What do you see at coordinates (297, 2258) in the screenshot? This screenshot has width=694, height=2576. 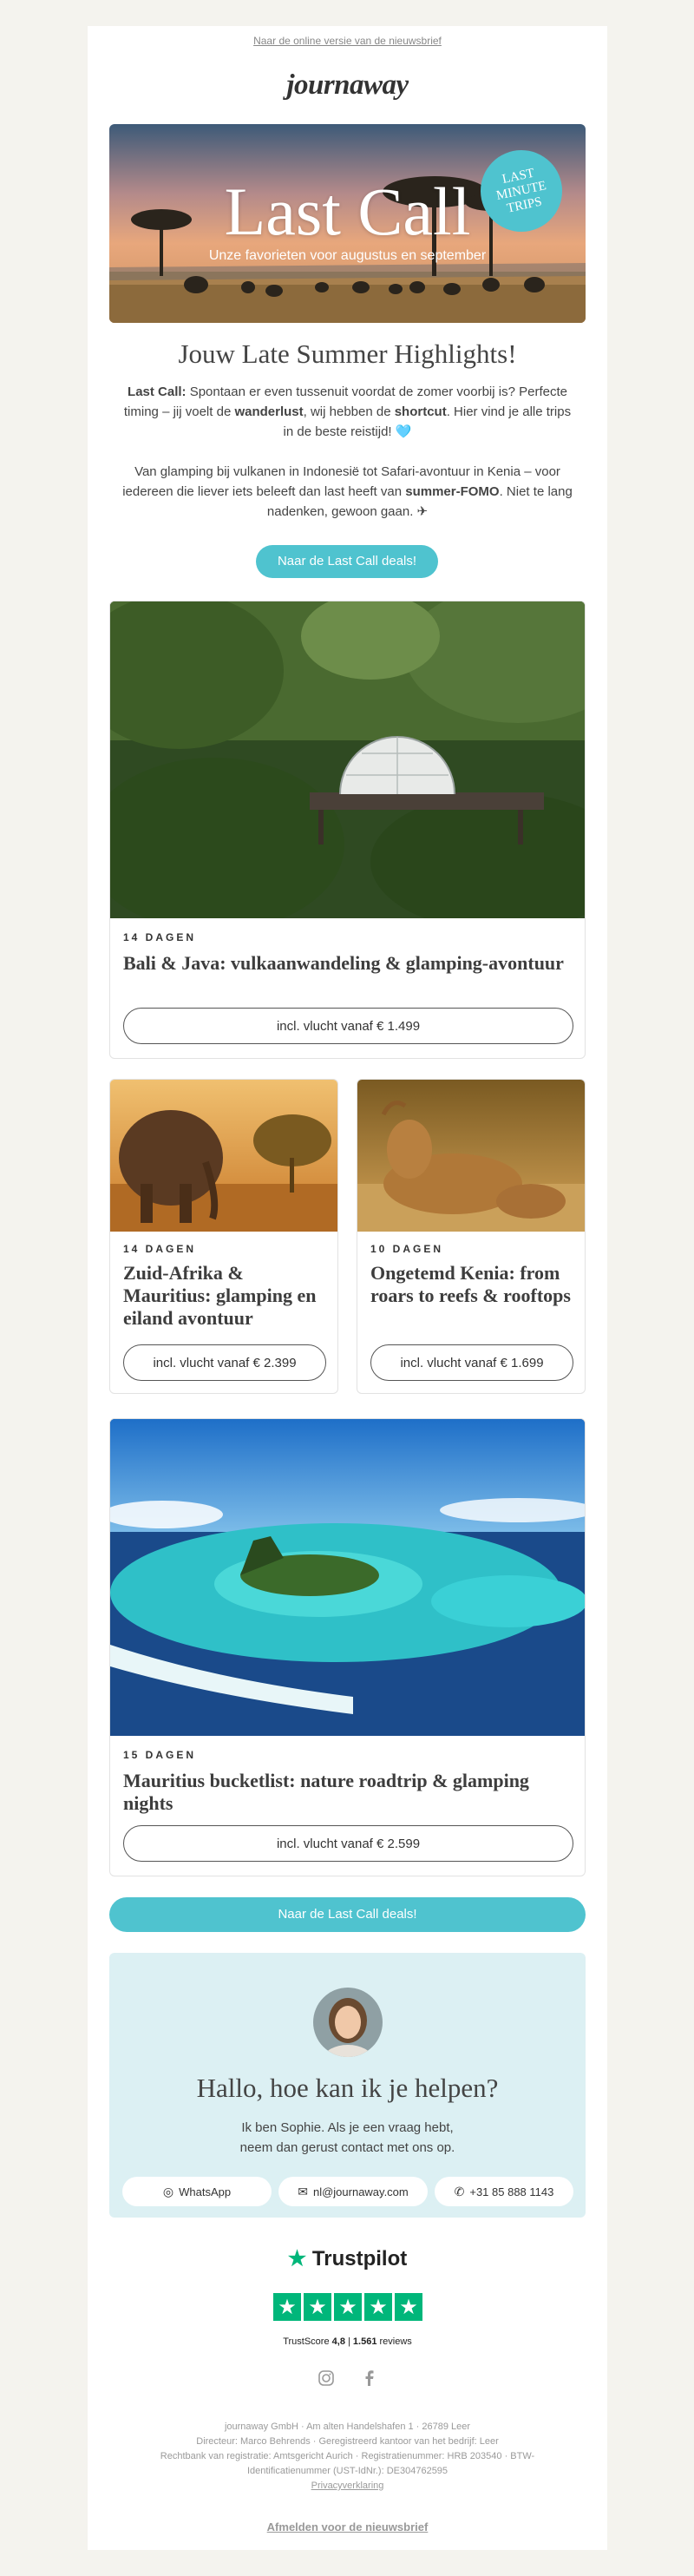 I see `trustpilot-star-icon: ★` at bounding box center [297, 2258].